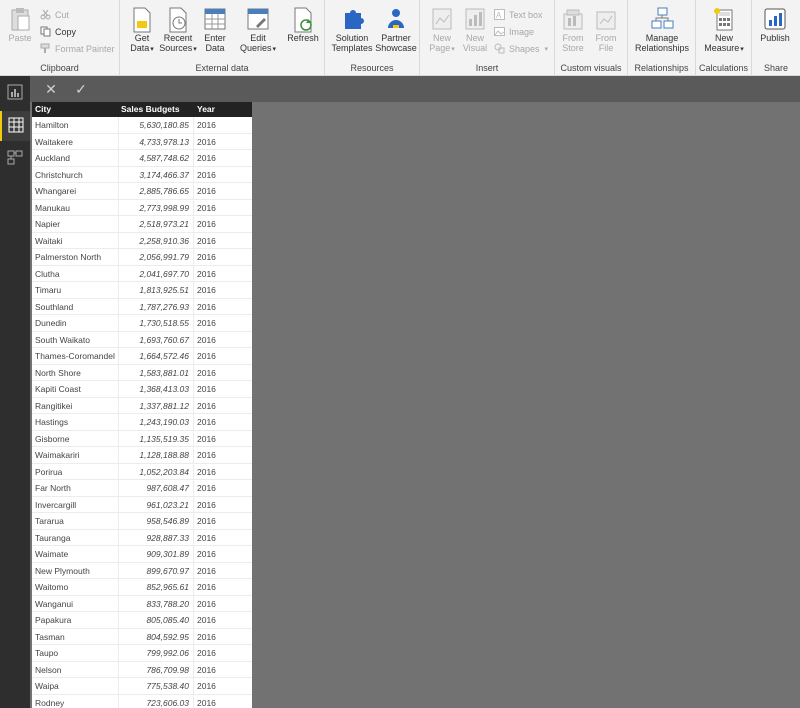 This screenshot has height=708, width=800. I want to click on table-row: Waitomo 852,965.61 2016, so click(142, 587).